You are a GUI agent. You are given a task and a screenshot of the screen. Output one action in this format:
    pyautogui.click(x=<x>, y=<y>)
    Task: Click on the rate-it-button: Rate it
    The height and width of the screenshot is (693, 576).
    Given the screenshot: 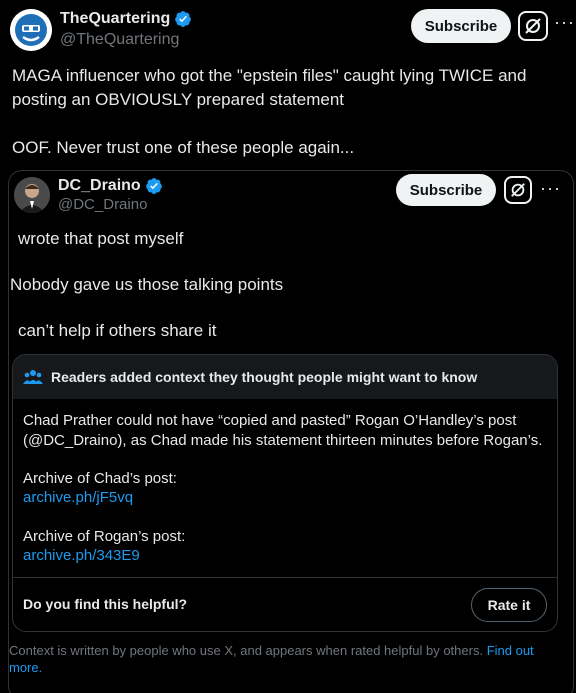 What is the action you would take?
    pyautogui.click(x=509, y=605)
    